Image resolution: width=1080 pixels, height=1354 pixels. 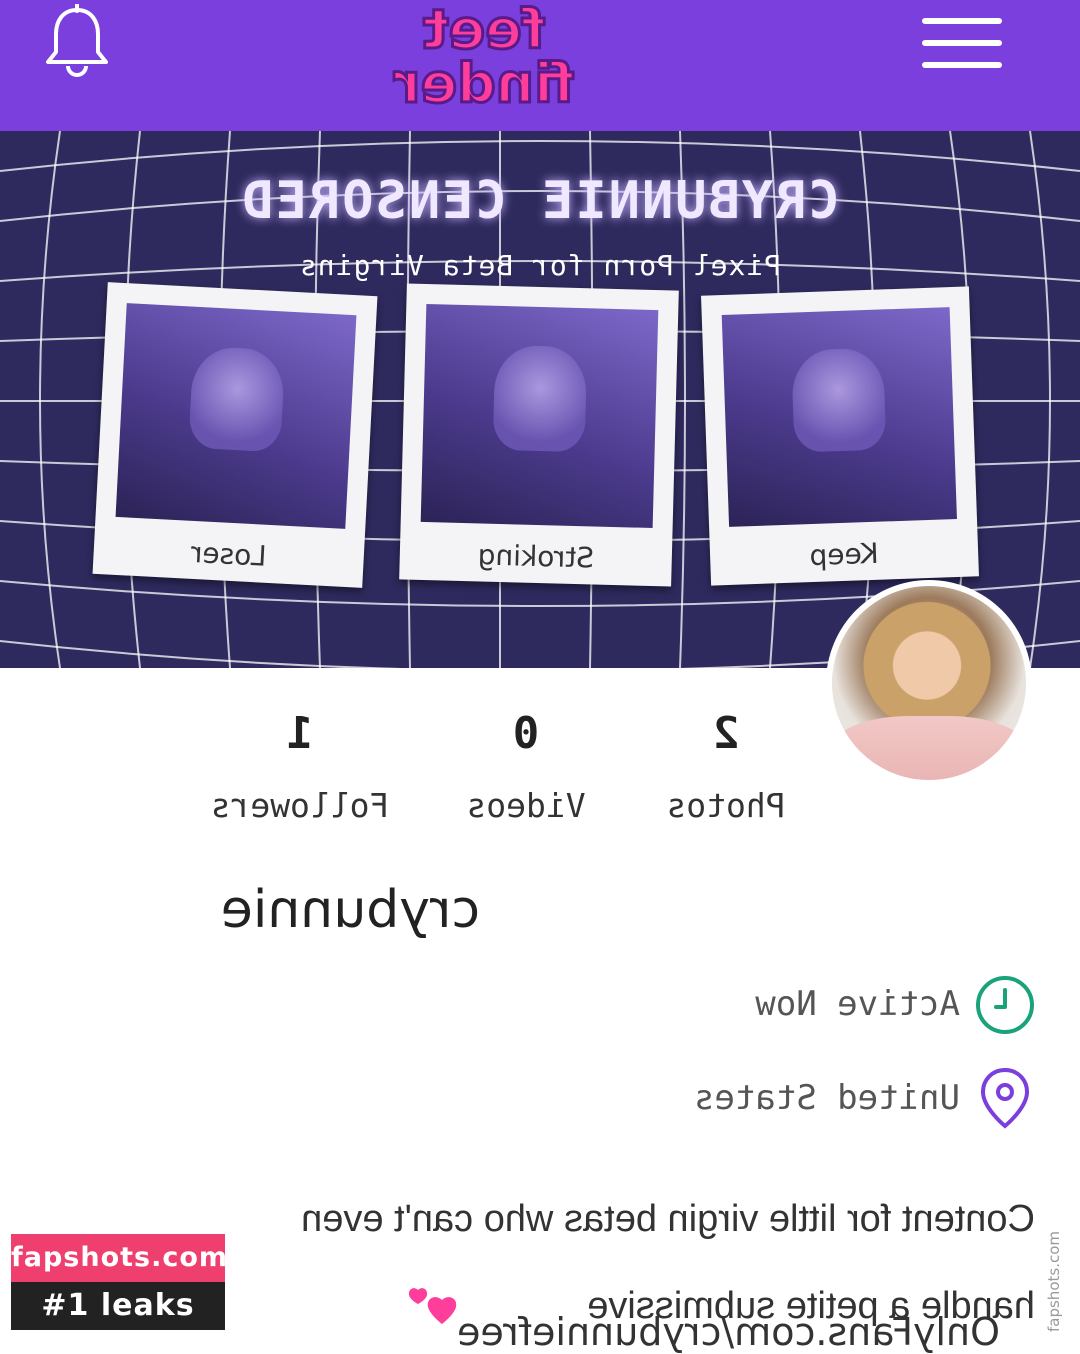 I want to click on watermark-tagline: #1 leaks, so click(x=118, y=1306).